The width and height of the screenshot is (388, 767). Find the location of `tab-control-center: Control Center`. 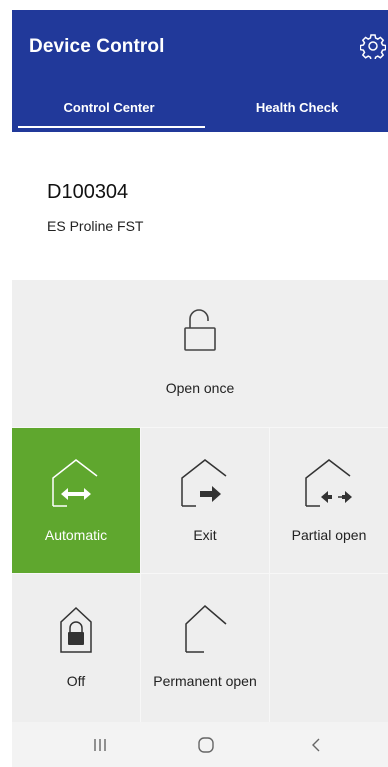

tab-control-center: Control Center is located at coordinates (109, 107).